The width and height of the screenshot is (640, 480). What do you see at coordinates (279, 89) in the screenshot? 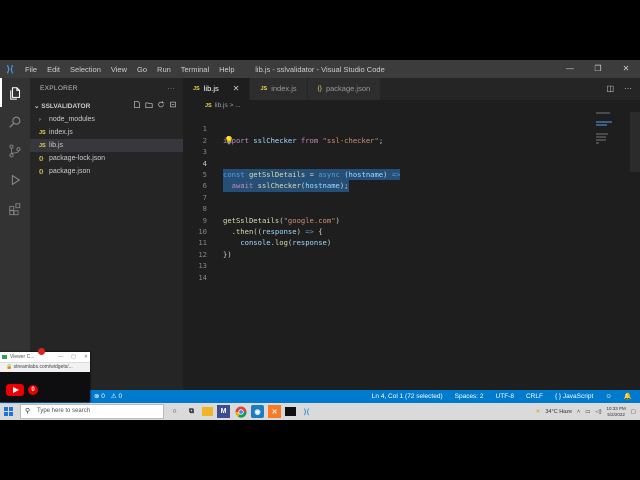
I see `tab-index-js: JS index.js` at bounding box center [279, 89].